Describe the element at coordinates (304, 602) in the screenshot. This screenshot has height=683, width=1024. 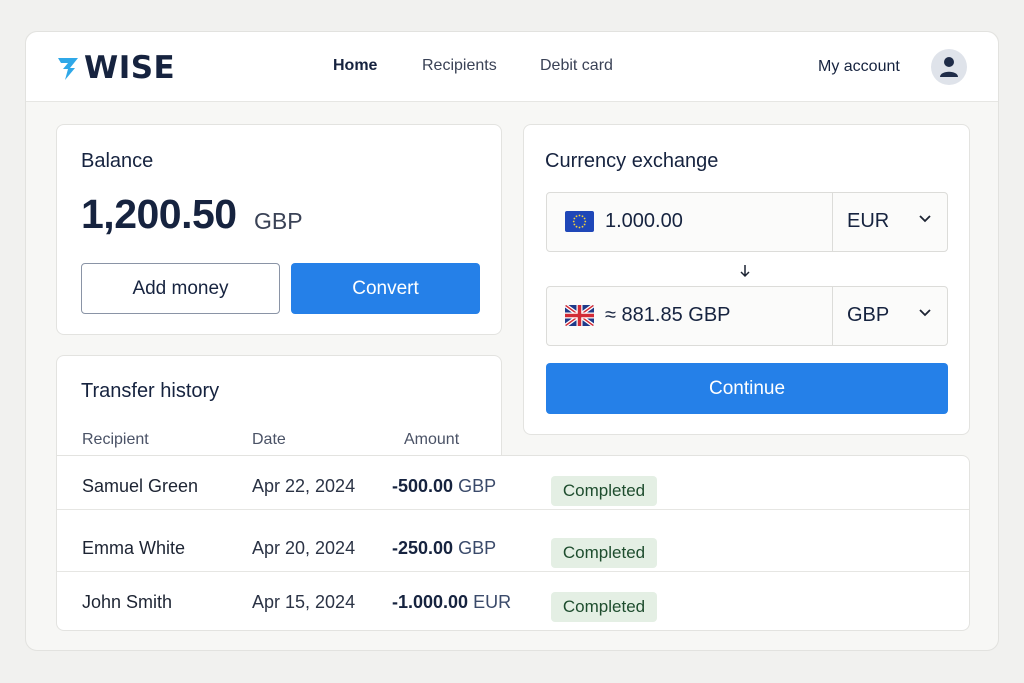
I see `transfer-date: Apr 15, 2024` at that location.